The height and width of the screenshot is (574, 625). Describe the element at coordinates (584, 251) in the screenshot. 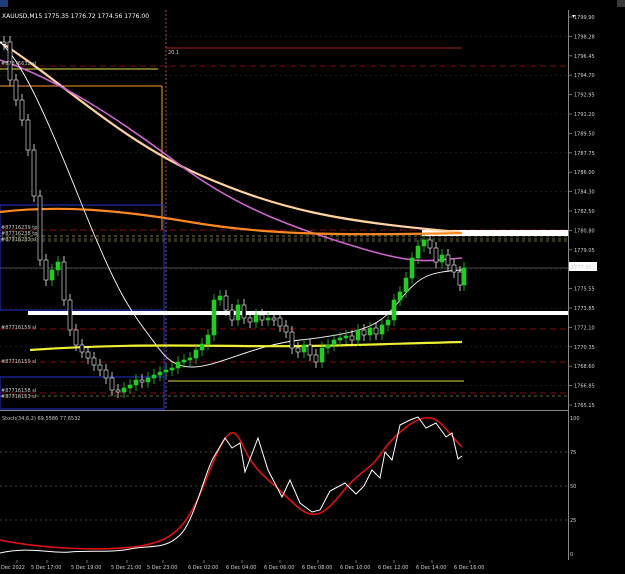

I see `price-tick-label: 1779.05` at that location.